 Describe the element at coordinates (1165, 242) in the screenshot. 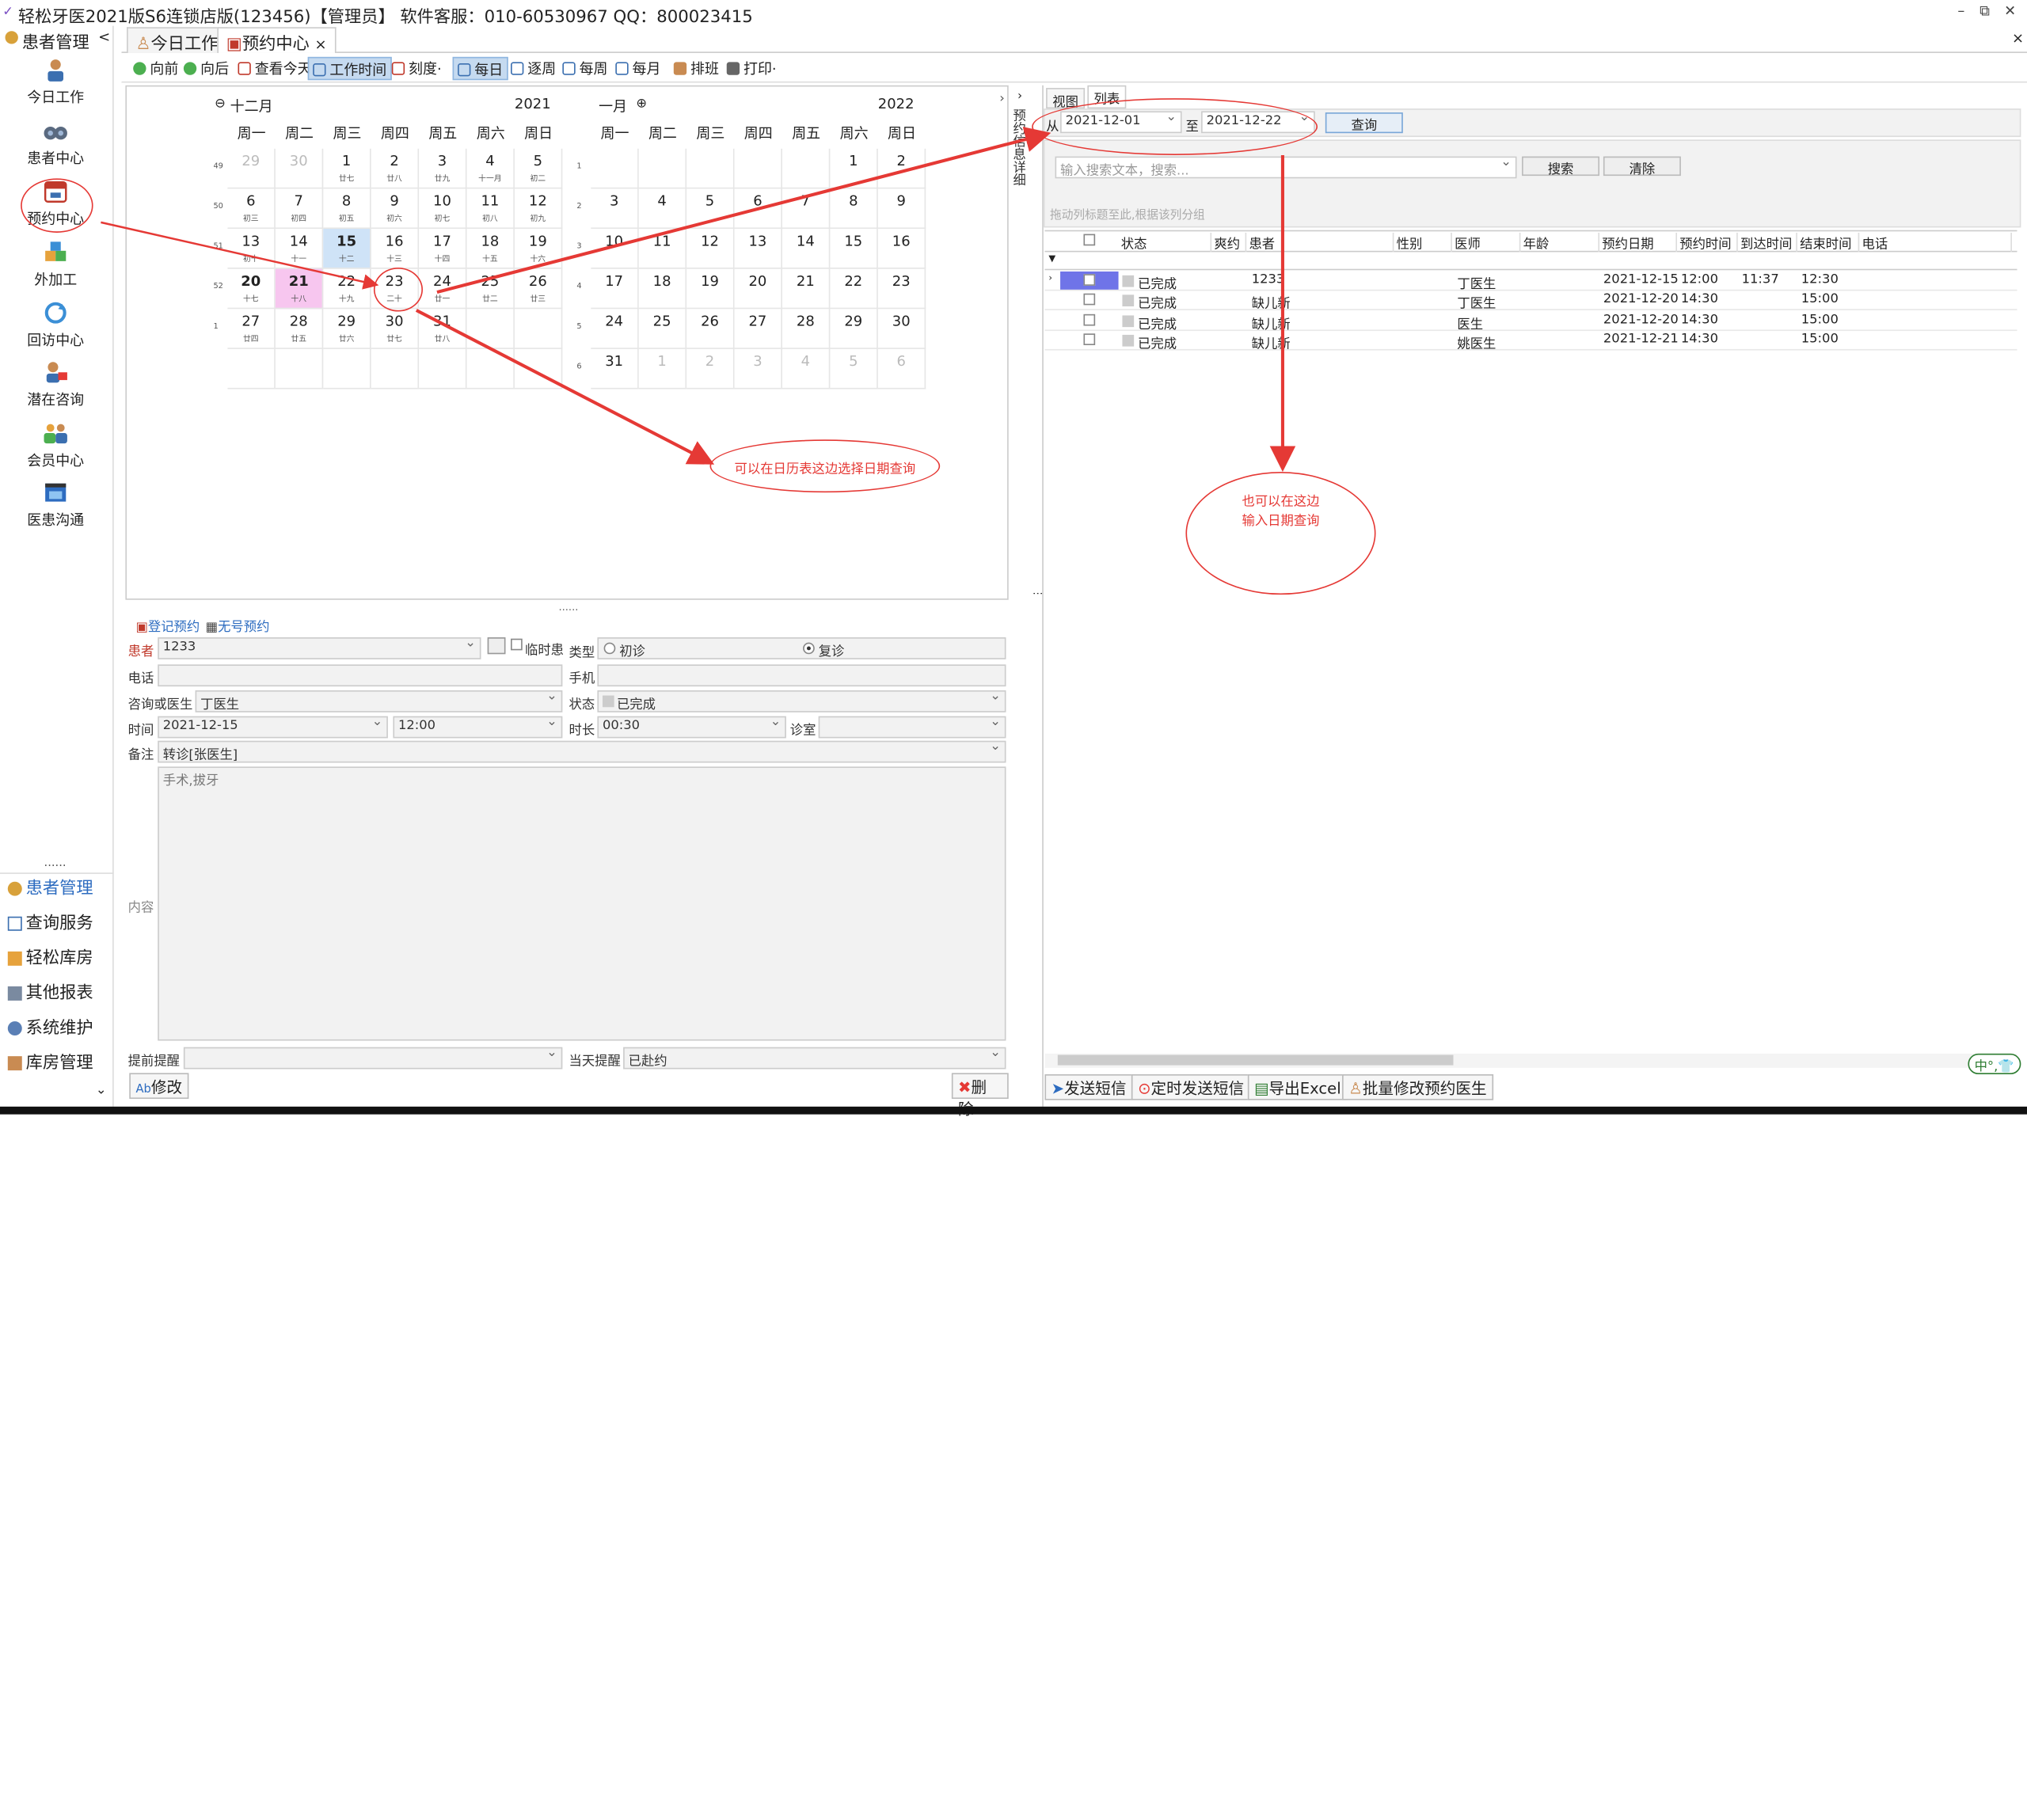

I see `column-status: 状态` at that location.